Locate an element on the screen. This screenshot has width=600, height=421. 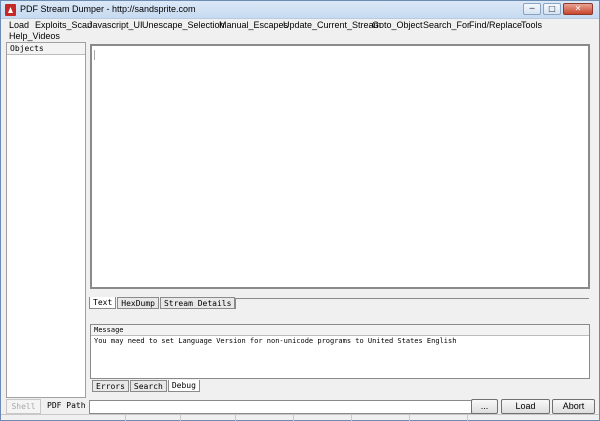
menu-tools: Tools is located at coordinates (531, 25).